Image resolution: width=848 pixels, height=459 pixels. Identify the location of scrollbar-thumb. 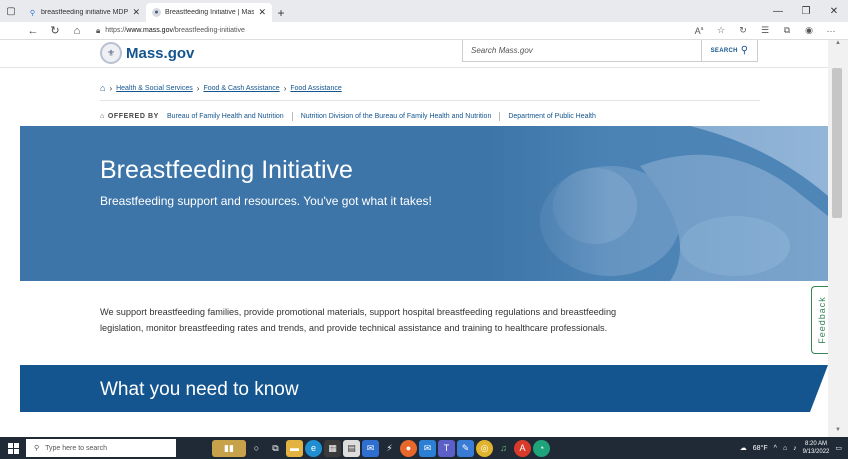
(837, 143).